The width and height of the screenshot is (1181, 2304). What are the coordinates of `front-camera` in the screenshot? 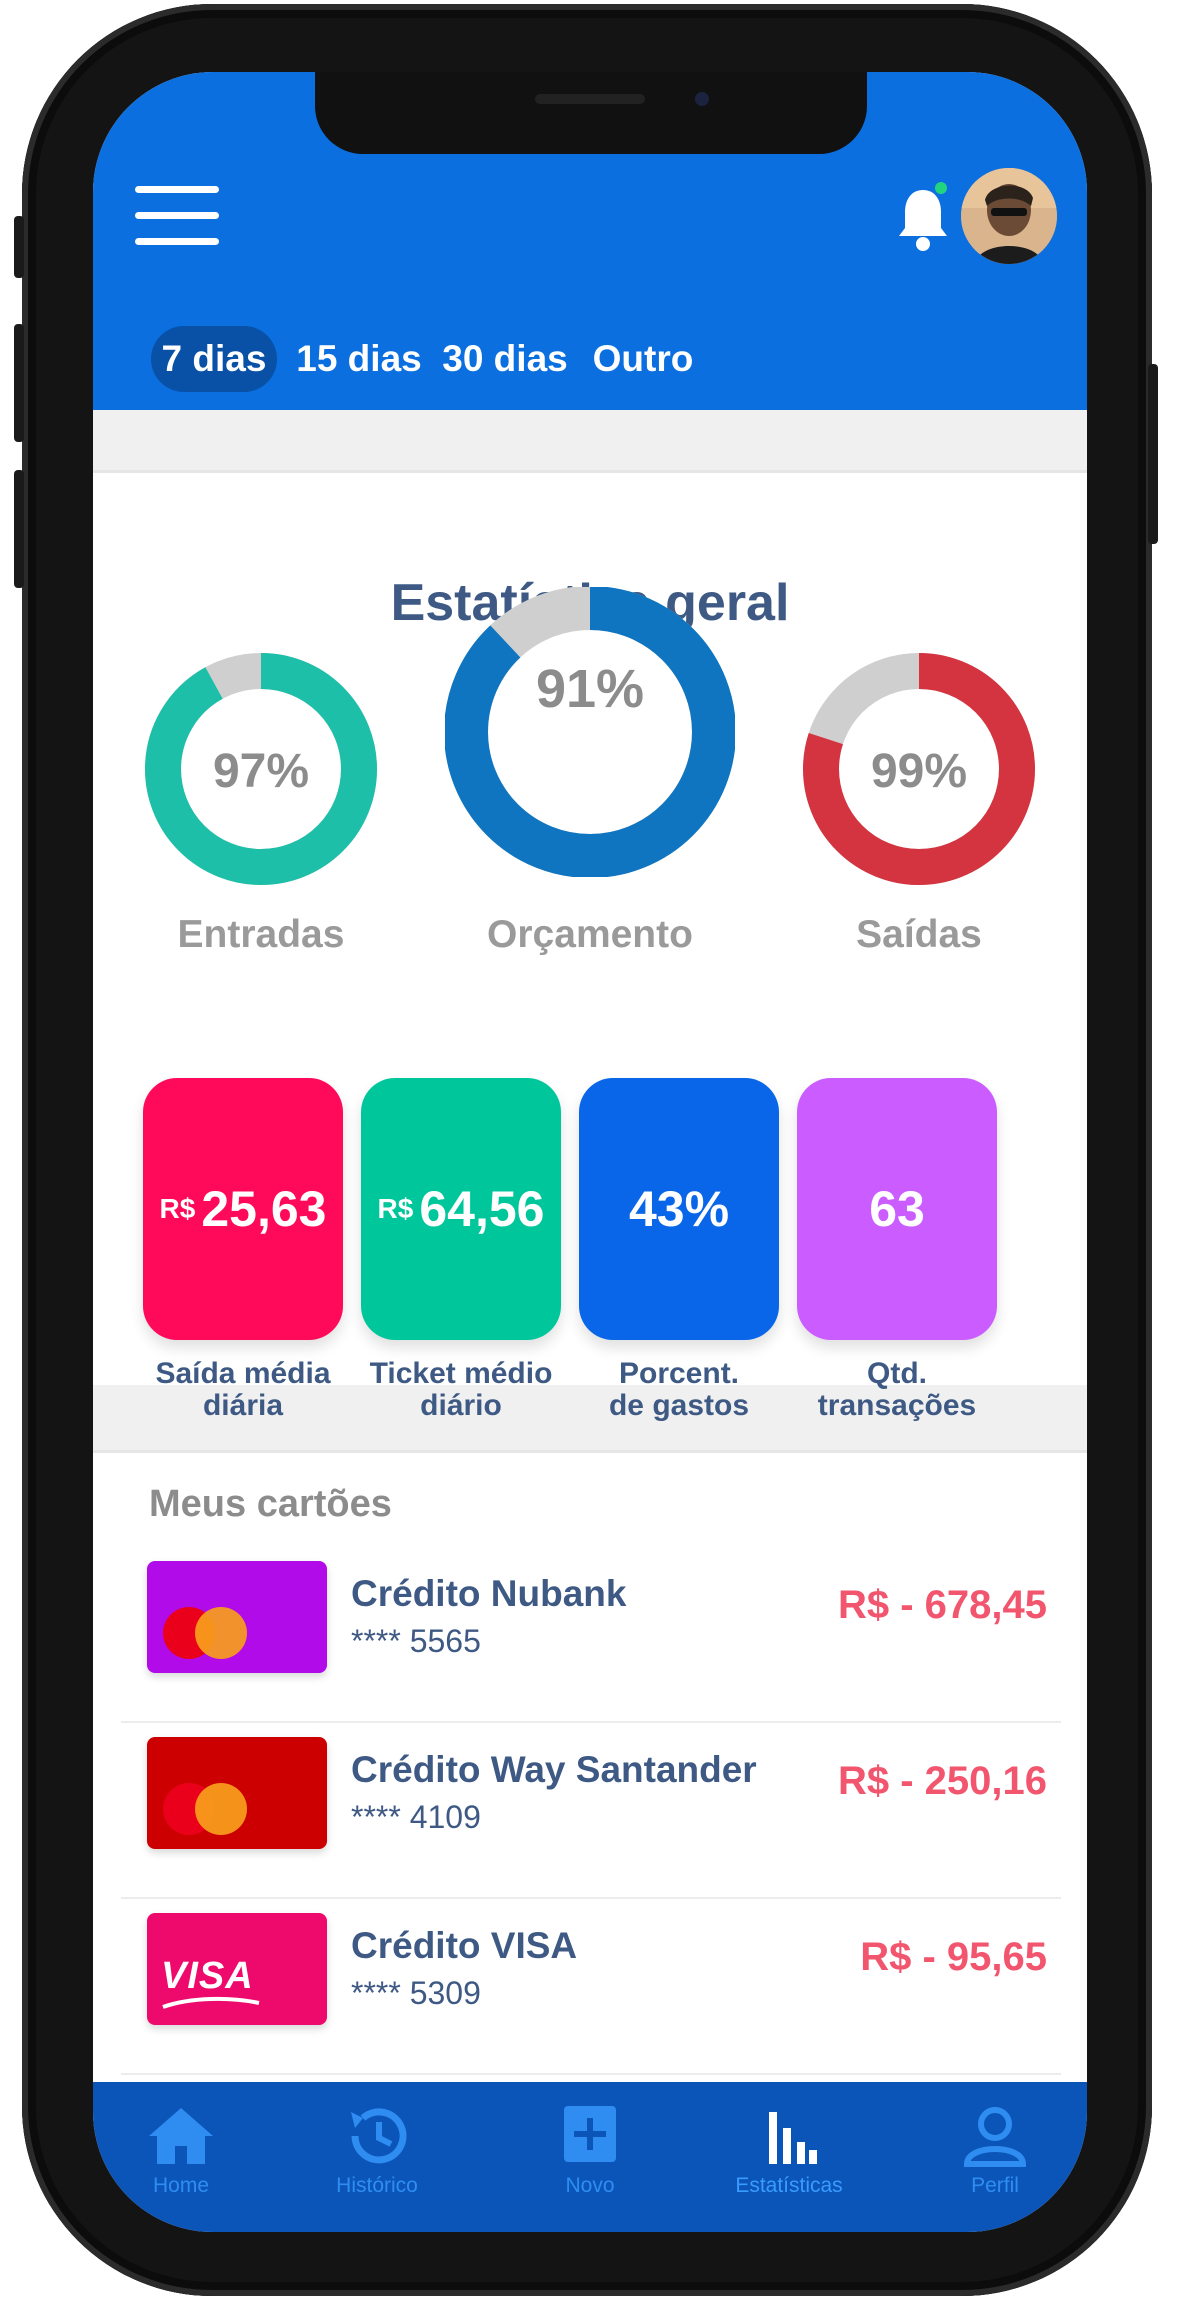 It's located at (702, 99).